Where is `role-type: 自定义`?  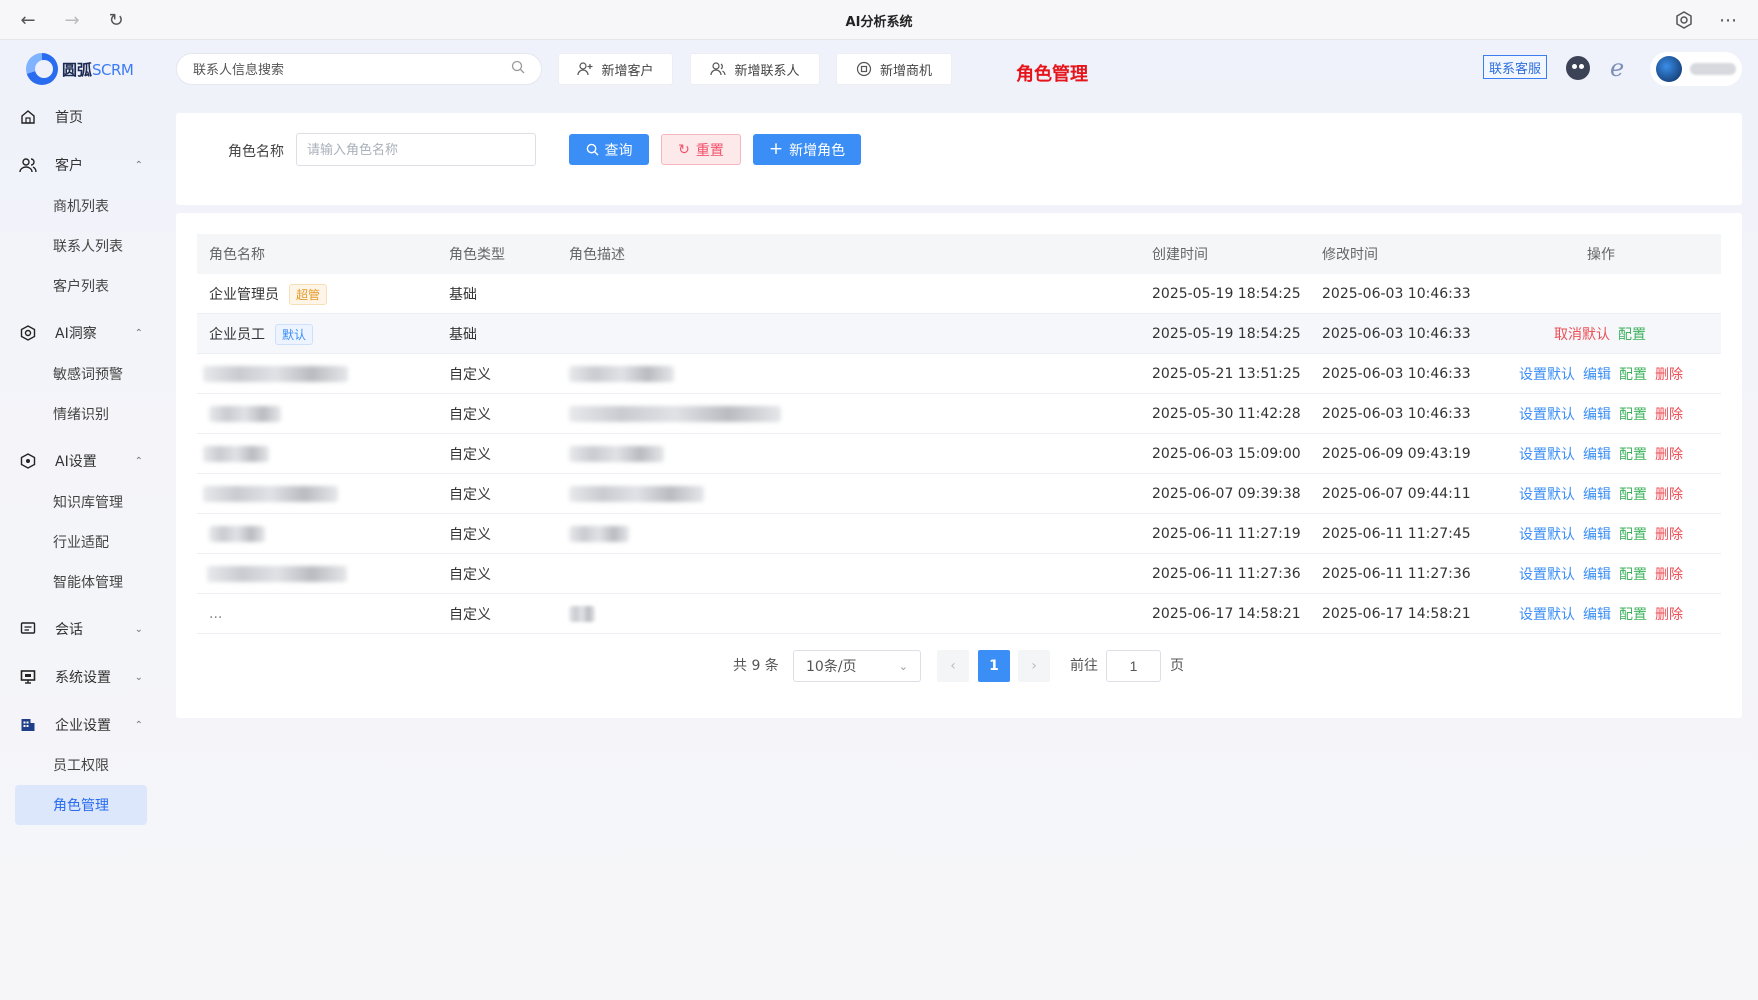 role-type: 自定义 is located at coordinates (470, 415).